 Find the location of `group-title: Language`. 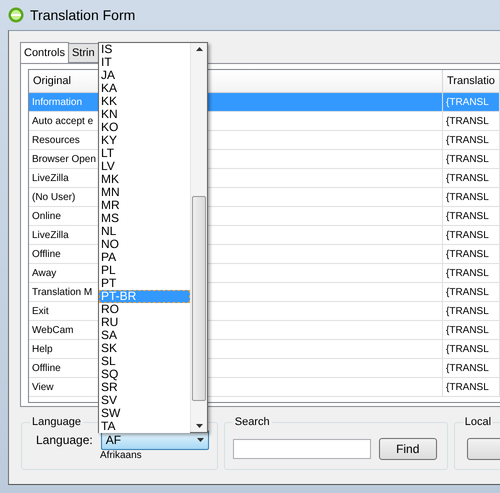

group-title: Language is located at coordinates (56, 422).